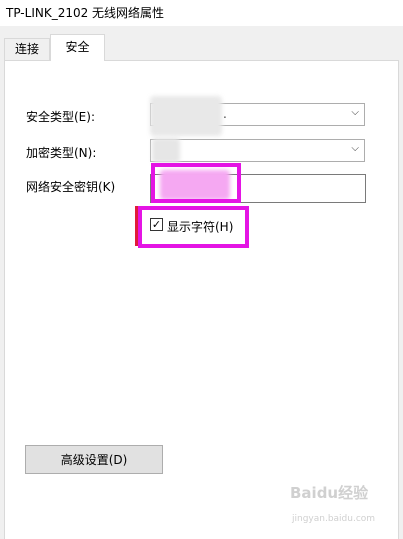  What do you see at coordinates (71, 187) in the screenshot?
I see `security-key-label: 网络安全密钥(K)` at bounding box center [71, 187].